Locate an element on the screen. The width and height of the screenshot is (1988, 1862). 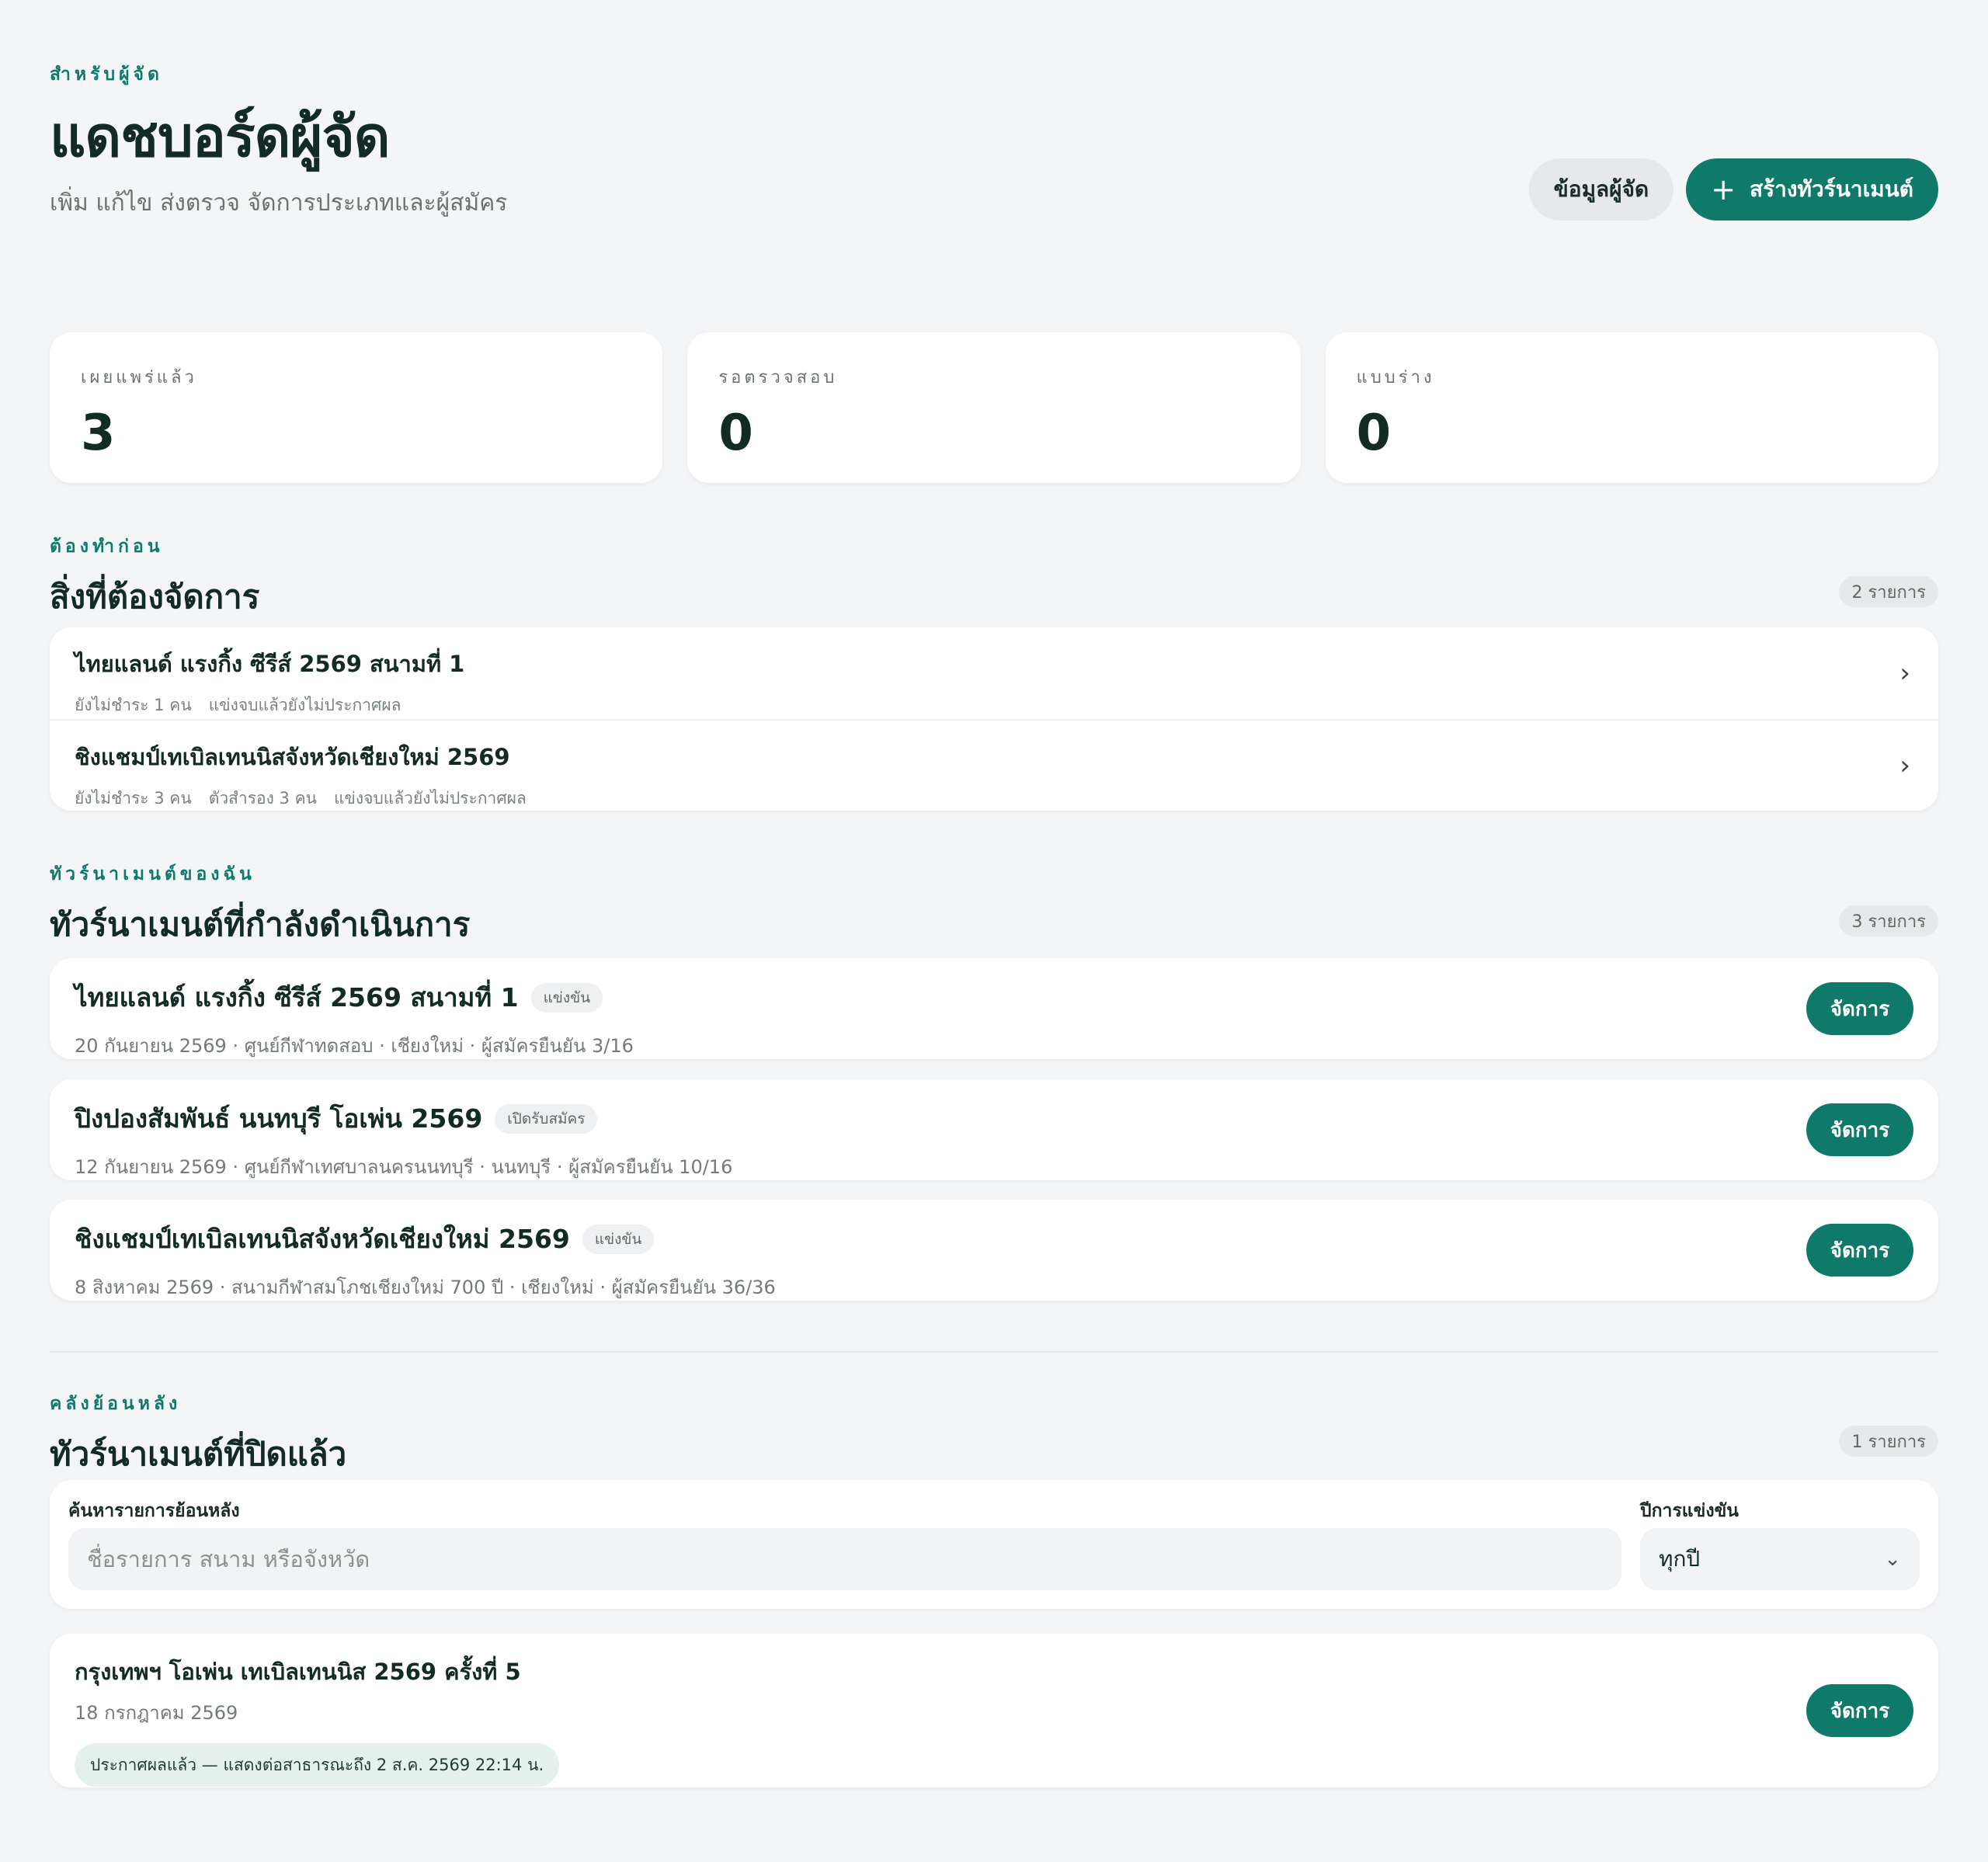
todo-item-title: ไทยแลนด์ แรงกิ้ง ซีรีส์ 2569 สนามที่ 1 is located at coordinates (270, 664).